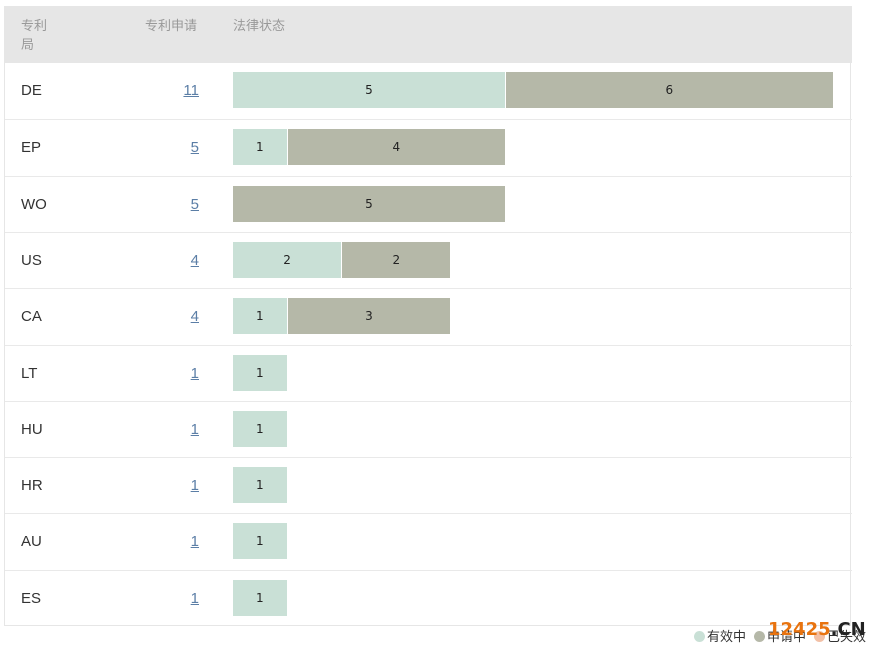 Image resolution: width=875 pixels, height=653 pixels. What do you see at coordinates (396, 147) in the screenshot?
I see `bar-segment-pending: 4` at bounding box center [396, 147].